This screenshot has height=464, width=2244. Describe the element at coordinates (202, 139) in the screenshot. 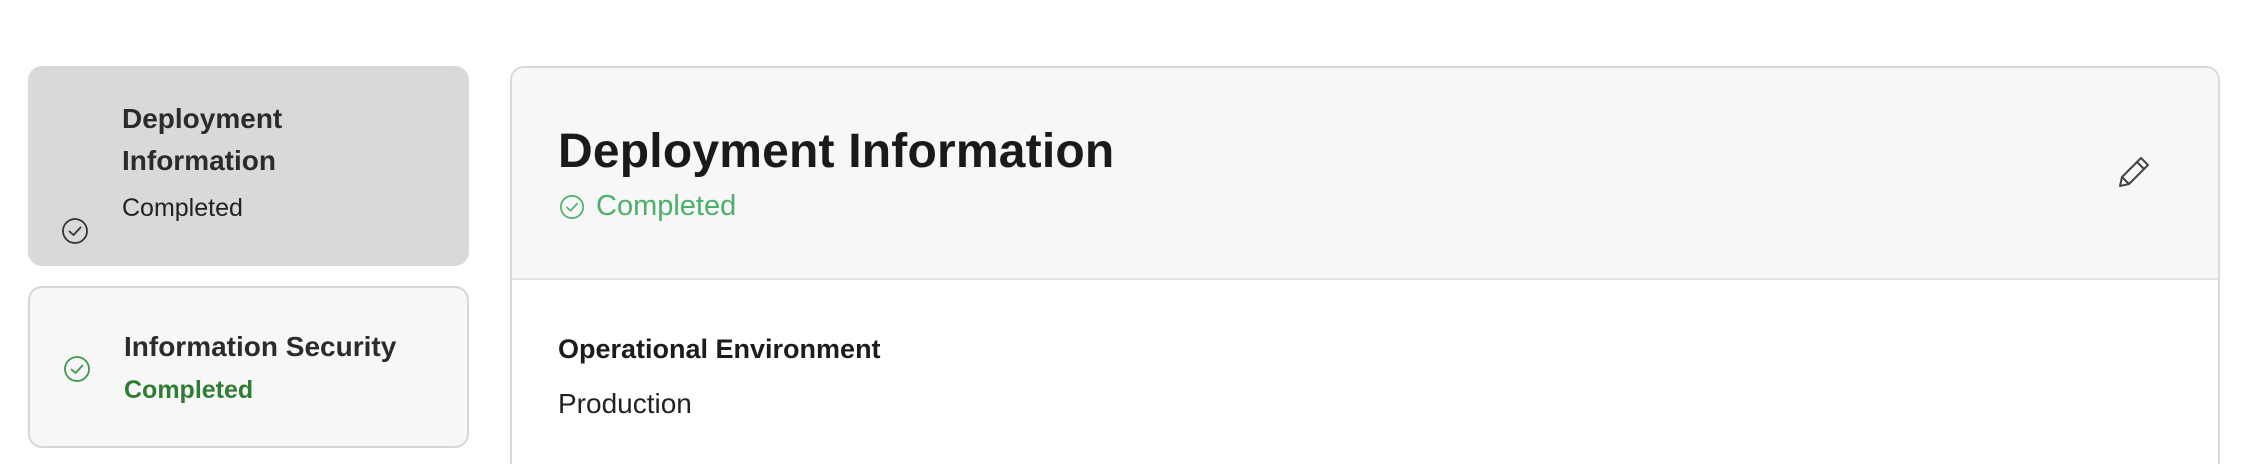

I see `step-title: Deployment Information` at that location.